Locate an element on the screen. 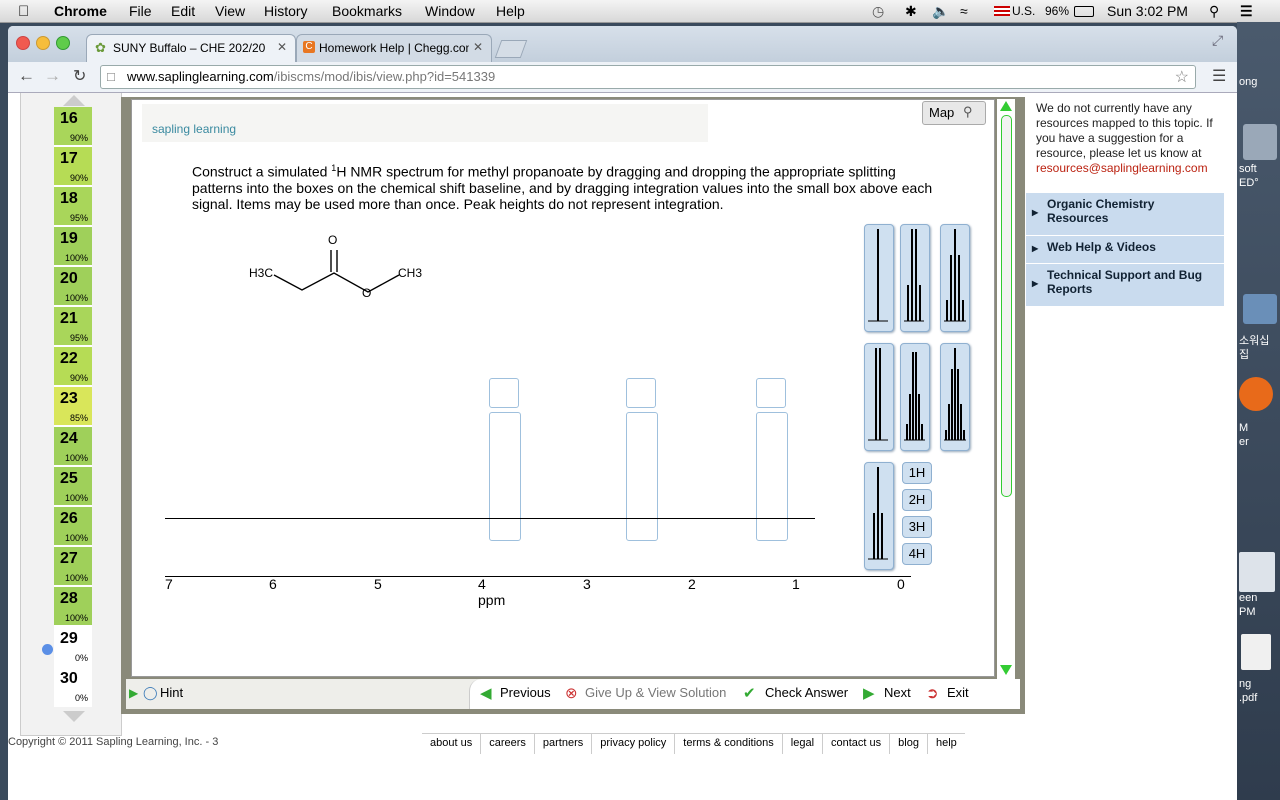 The width and height of the screenshot is (1280, 800). notification-icon: ☰ is located at coordinates (1246, 11).